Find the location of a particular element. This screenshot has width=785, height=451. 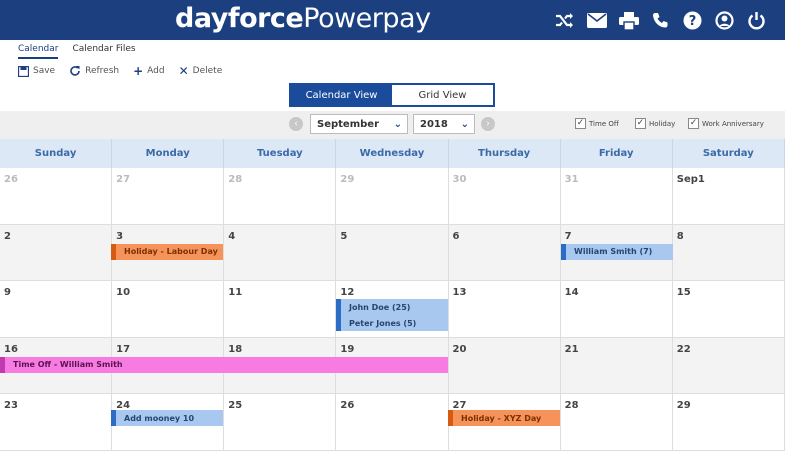

app-header: dayforcePowerpay ? is located at coordinates (392, 20).